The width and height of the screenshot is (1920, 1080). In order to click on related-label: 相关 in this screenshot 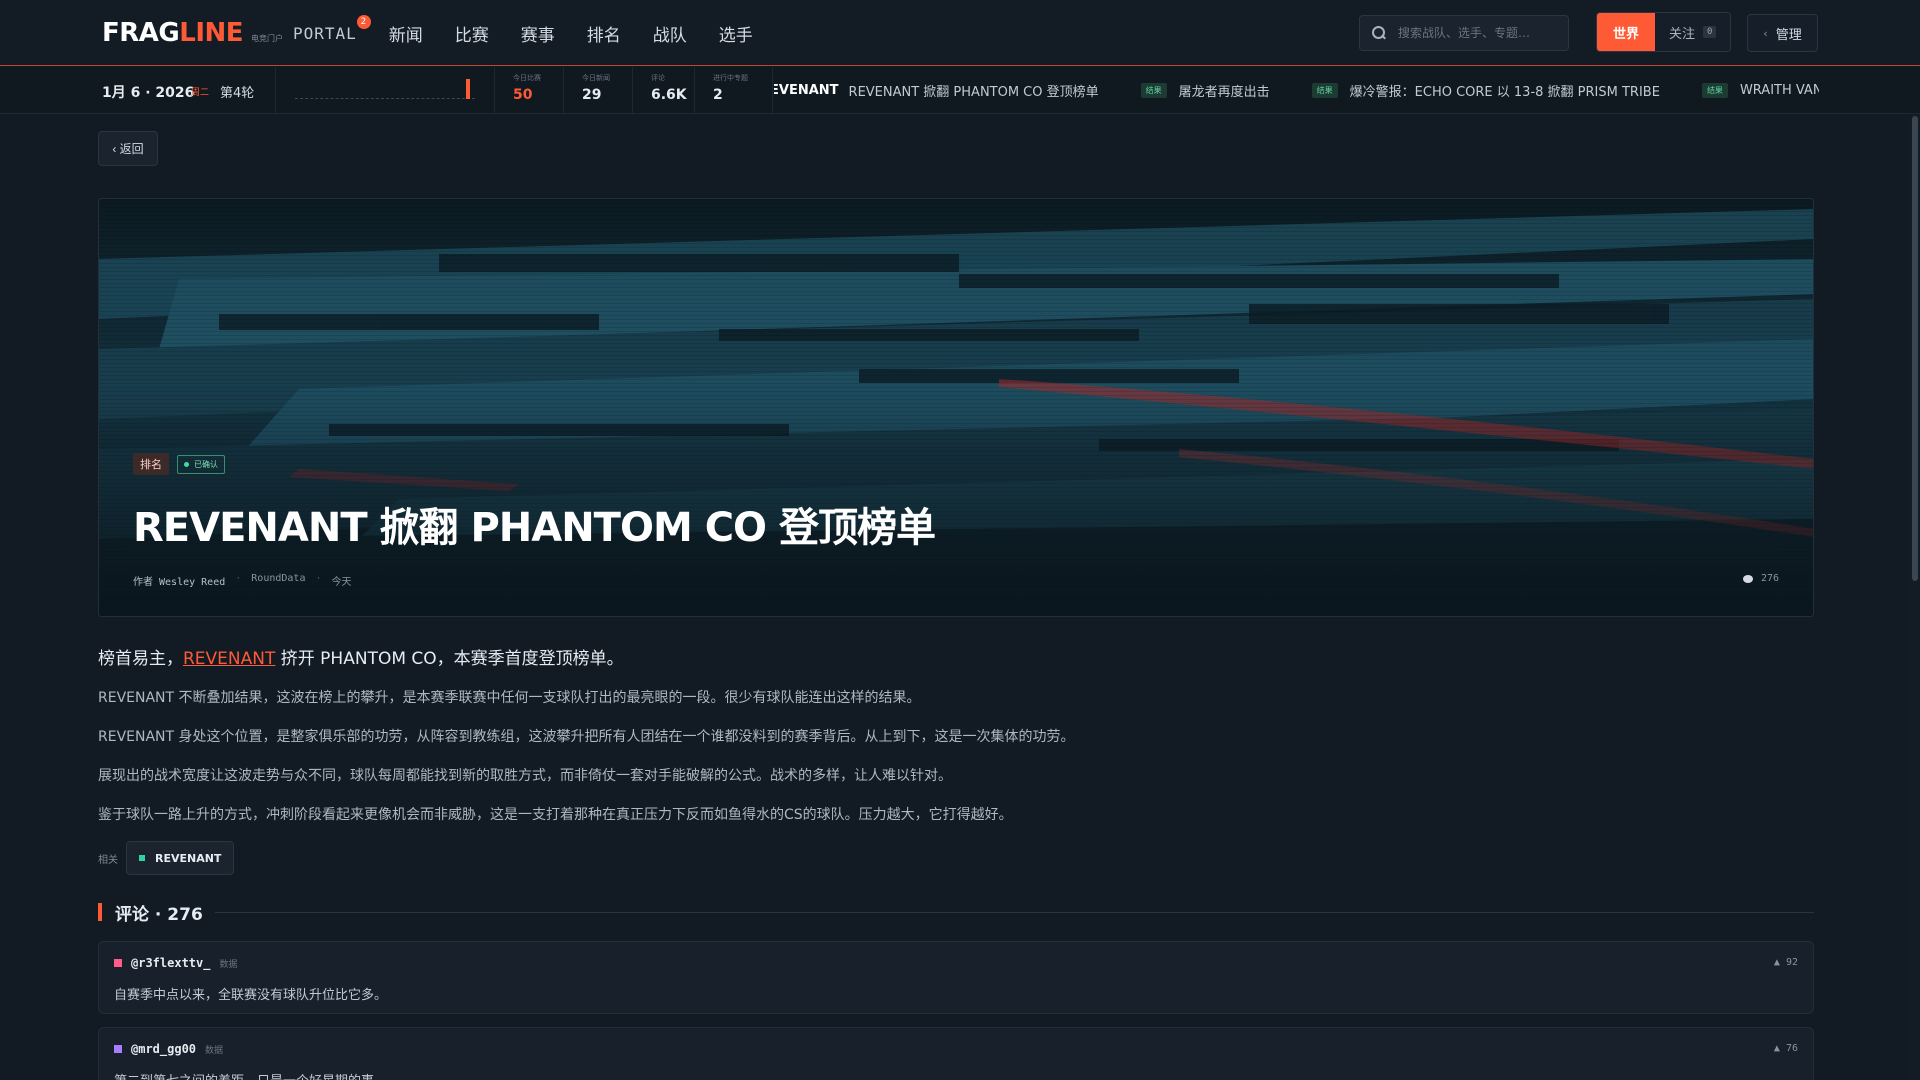, I will do `click(108, 860)`.